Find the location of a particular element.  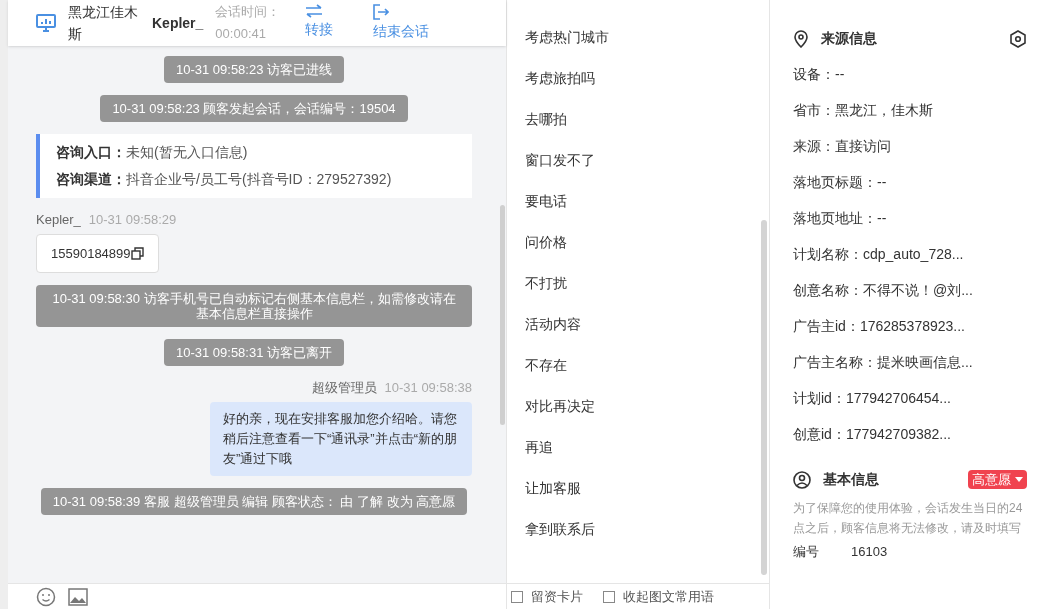

quick-phrase: 窗口发不了 is located at coordinates (643, 160).